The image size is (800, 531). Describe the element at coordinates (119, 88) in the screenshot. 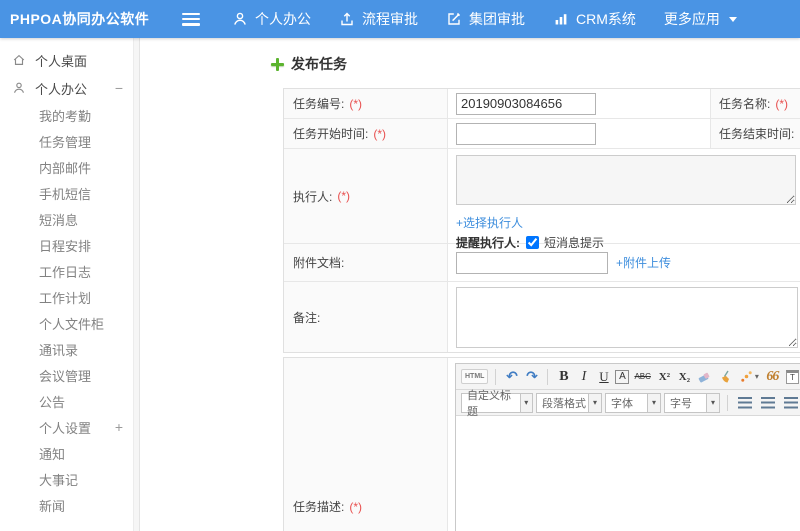

I see `collapse-minus-icon: −` at that location.